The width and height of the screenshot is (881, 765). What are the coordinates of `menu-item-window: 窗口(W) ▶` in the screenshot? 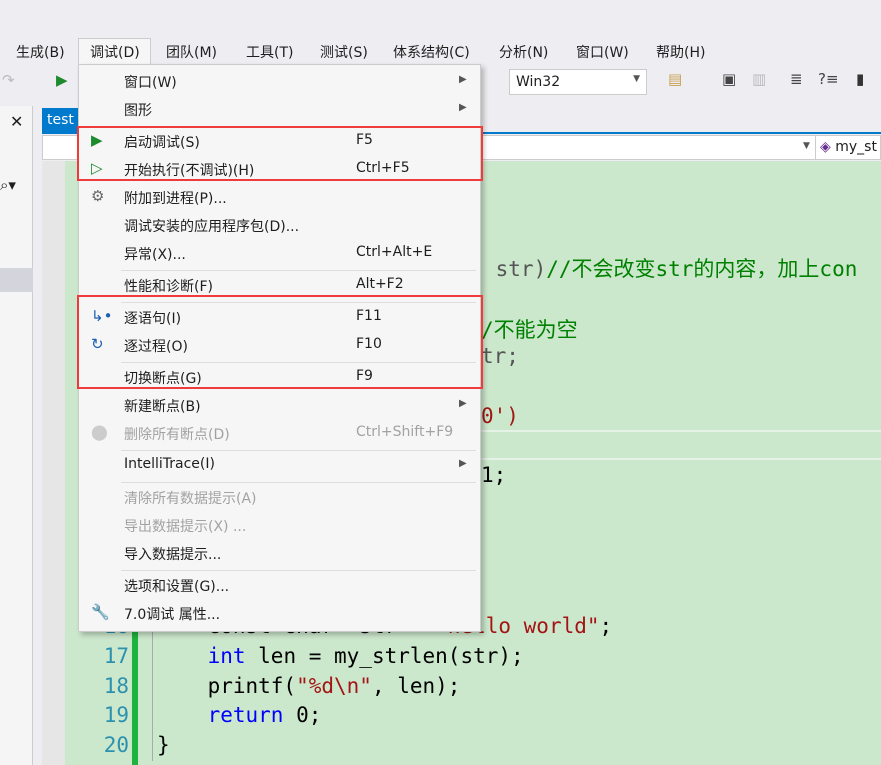 It's located at (279, 82).